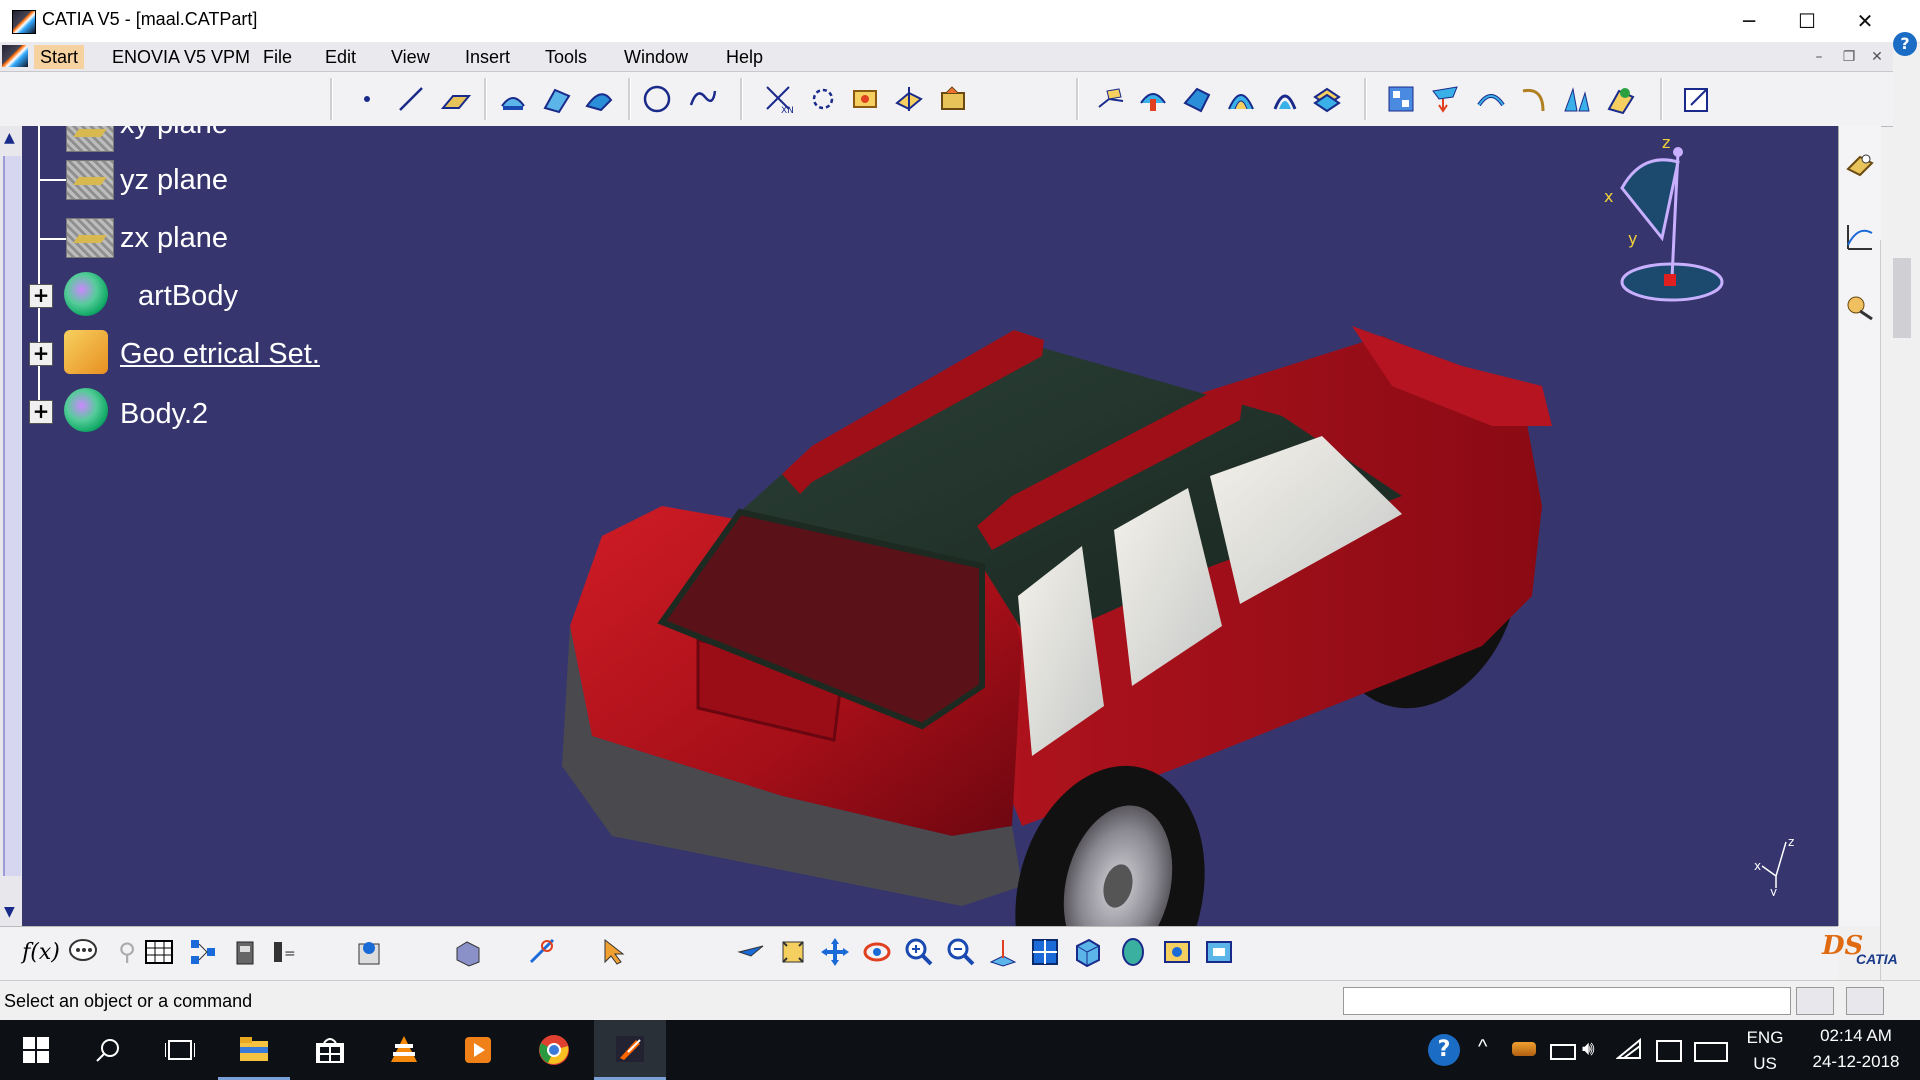 Image resolution: width=1920 pixels, height=1080 pixels. Describe the element at coordinates (1669, 1051) in the screenshot. I see `action-center-icon` at that location.